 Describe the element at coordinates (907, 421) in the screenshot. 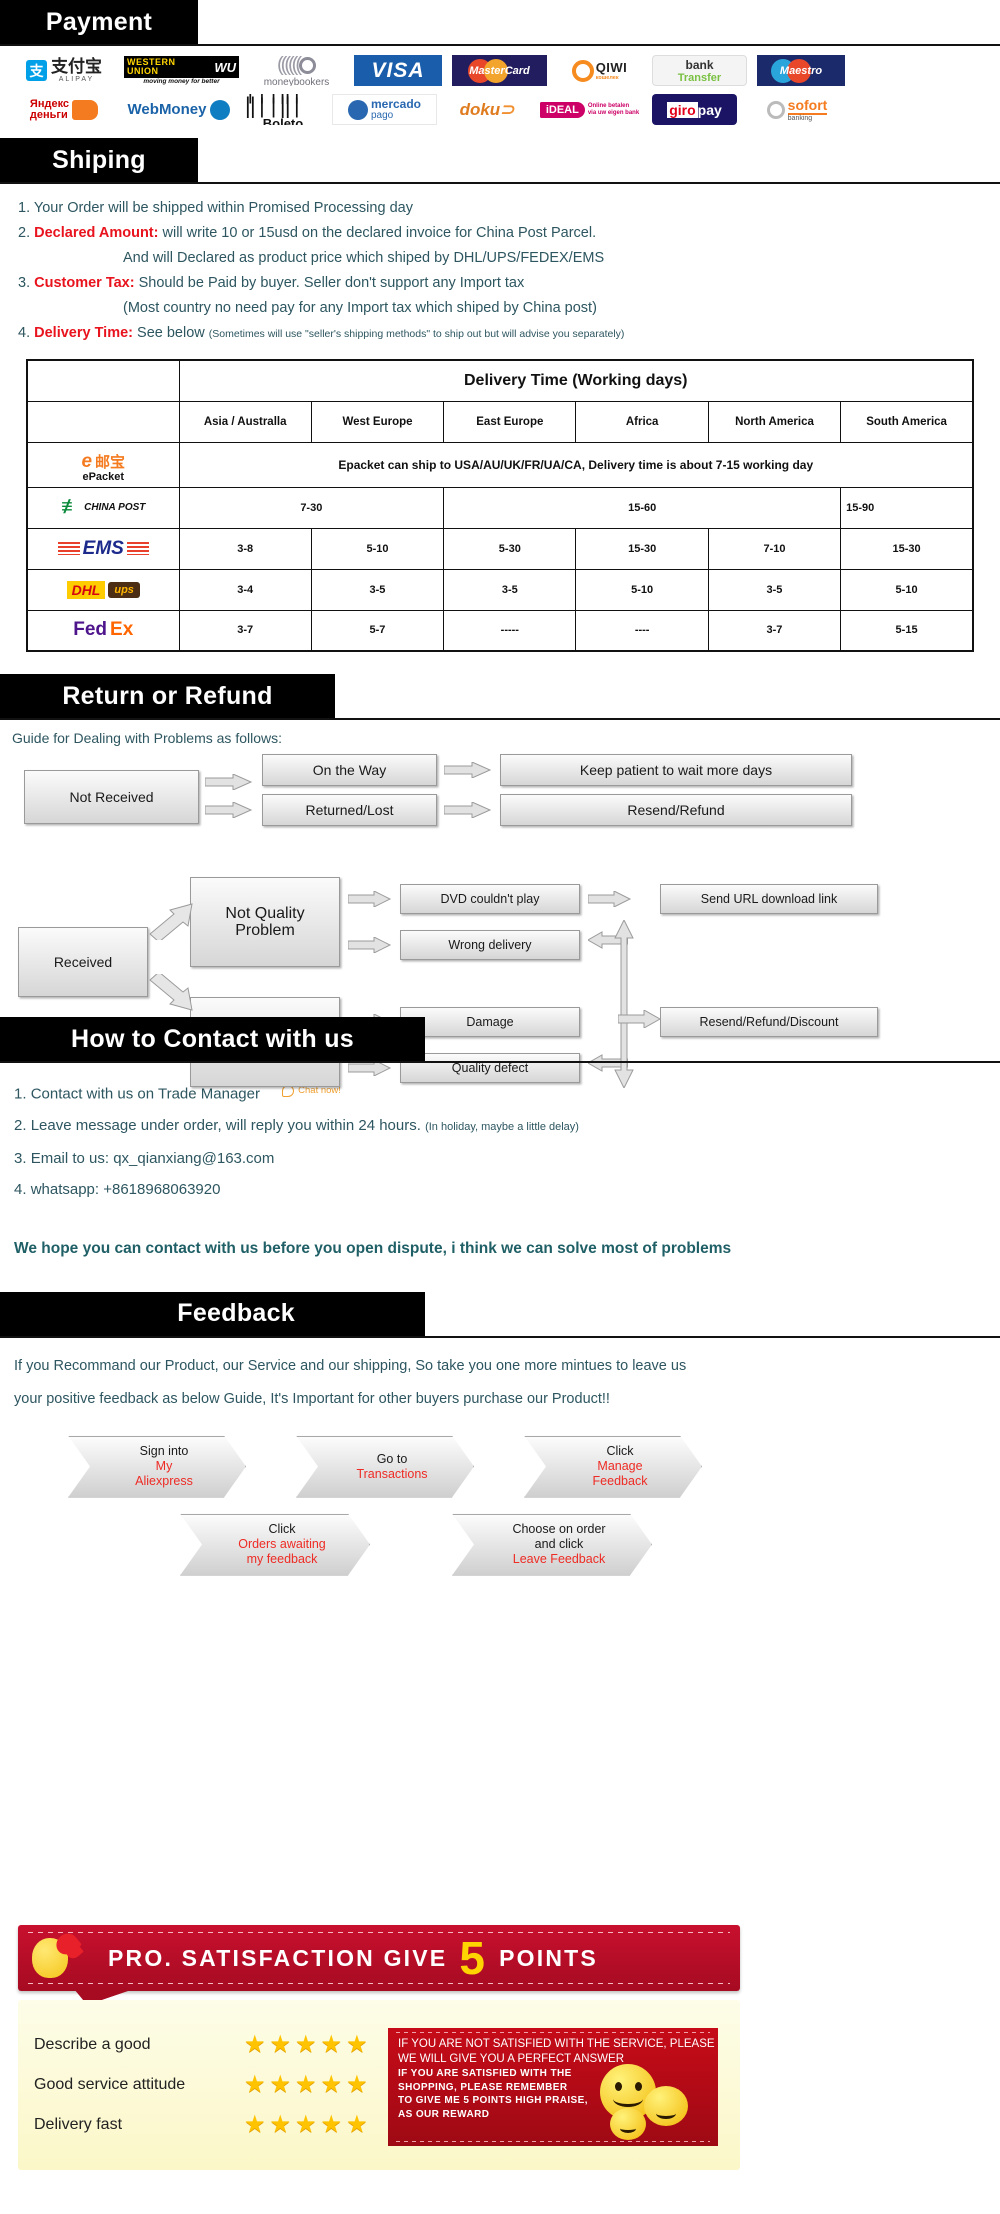

I see `region-header-south-america: South America` at that location.